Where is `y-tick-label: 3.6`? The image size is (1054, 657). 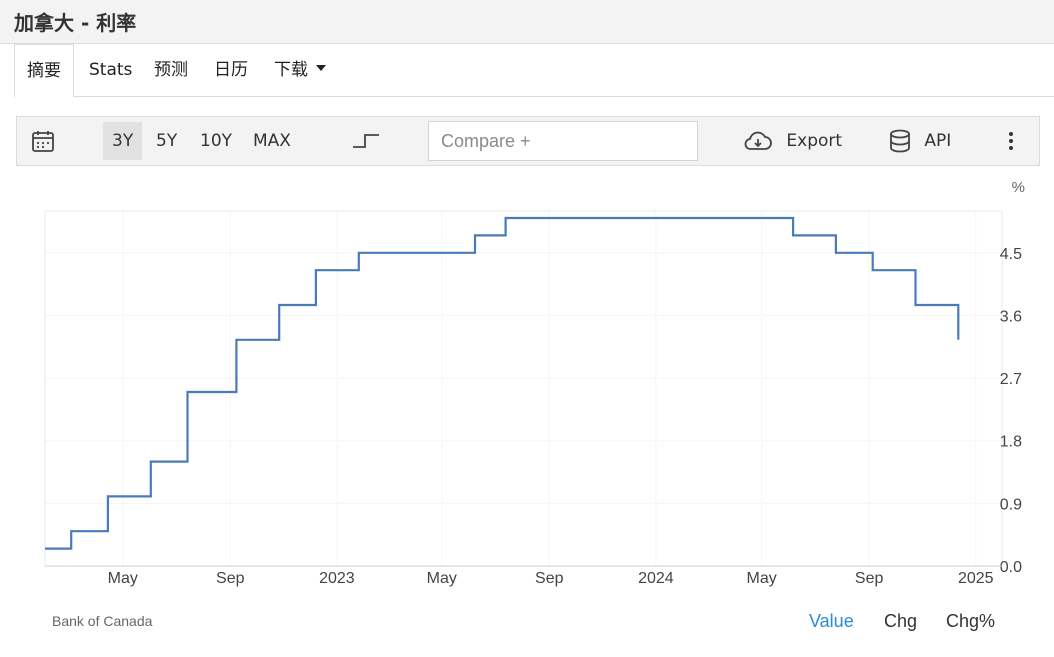 y-tick-label: 3.6 is located at coordinates (1011, 316).